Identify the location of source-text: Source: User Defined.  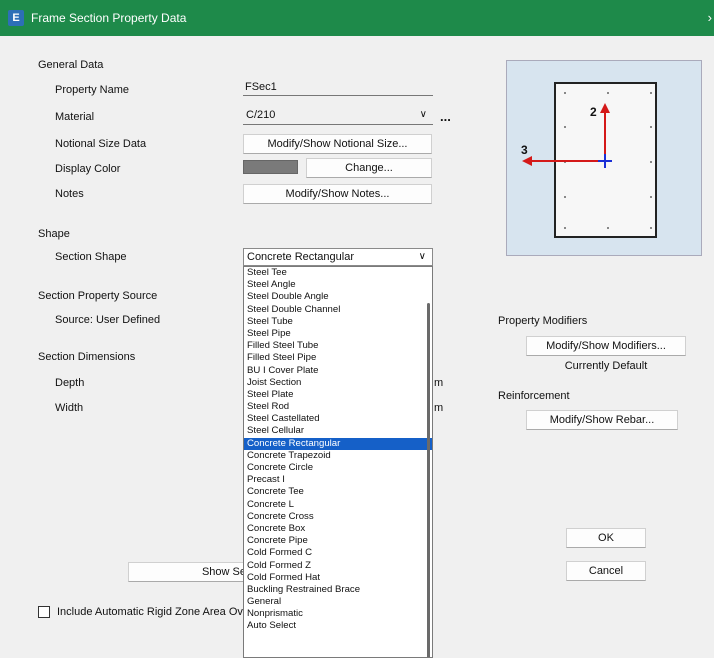
(108, 320).